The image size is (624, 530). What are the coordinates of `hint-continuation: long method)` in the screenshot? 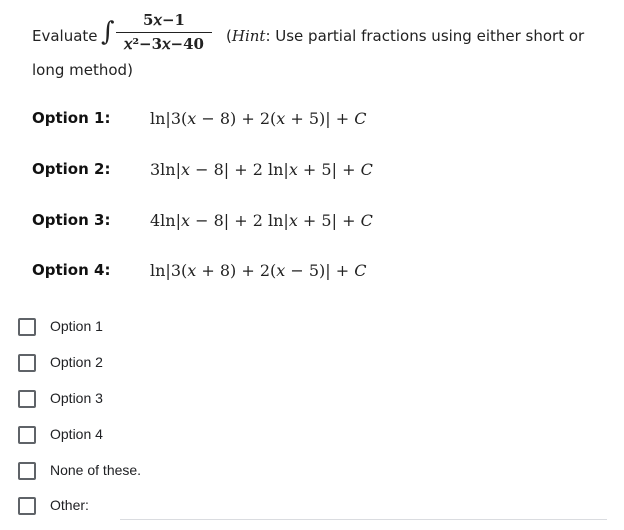 It's located at (82, 70).